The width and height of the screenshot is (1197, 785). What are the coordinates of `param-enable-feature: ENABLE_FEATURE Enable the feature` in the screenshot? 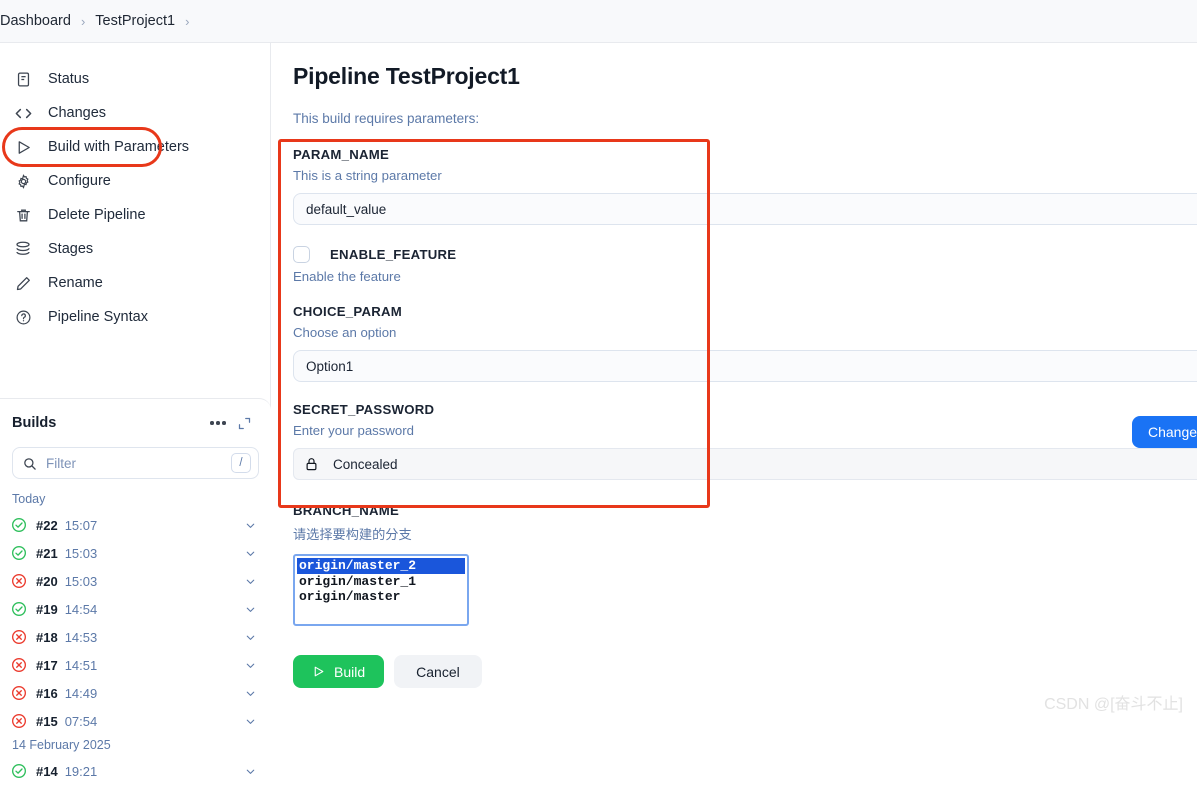 It's located at (745, 265).